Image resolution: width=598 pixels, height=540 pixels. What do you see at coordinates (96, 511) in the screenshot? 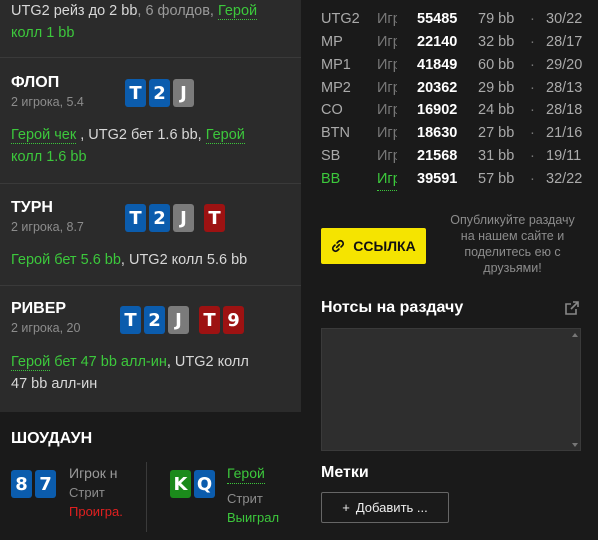
I see `result-lost: Проигра.` at bounding box center [96, 511].